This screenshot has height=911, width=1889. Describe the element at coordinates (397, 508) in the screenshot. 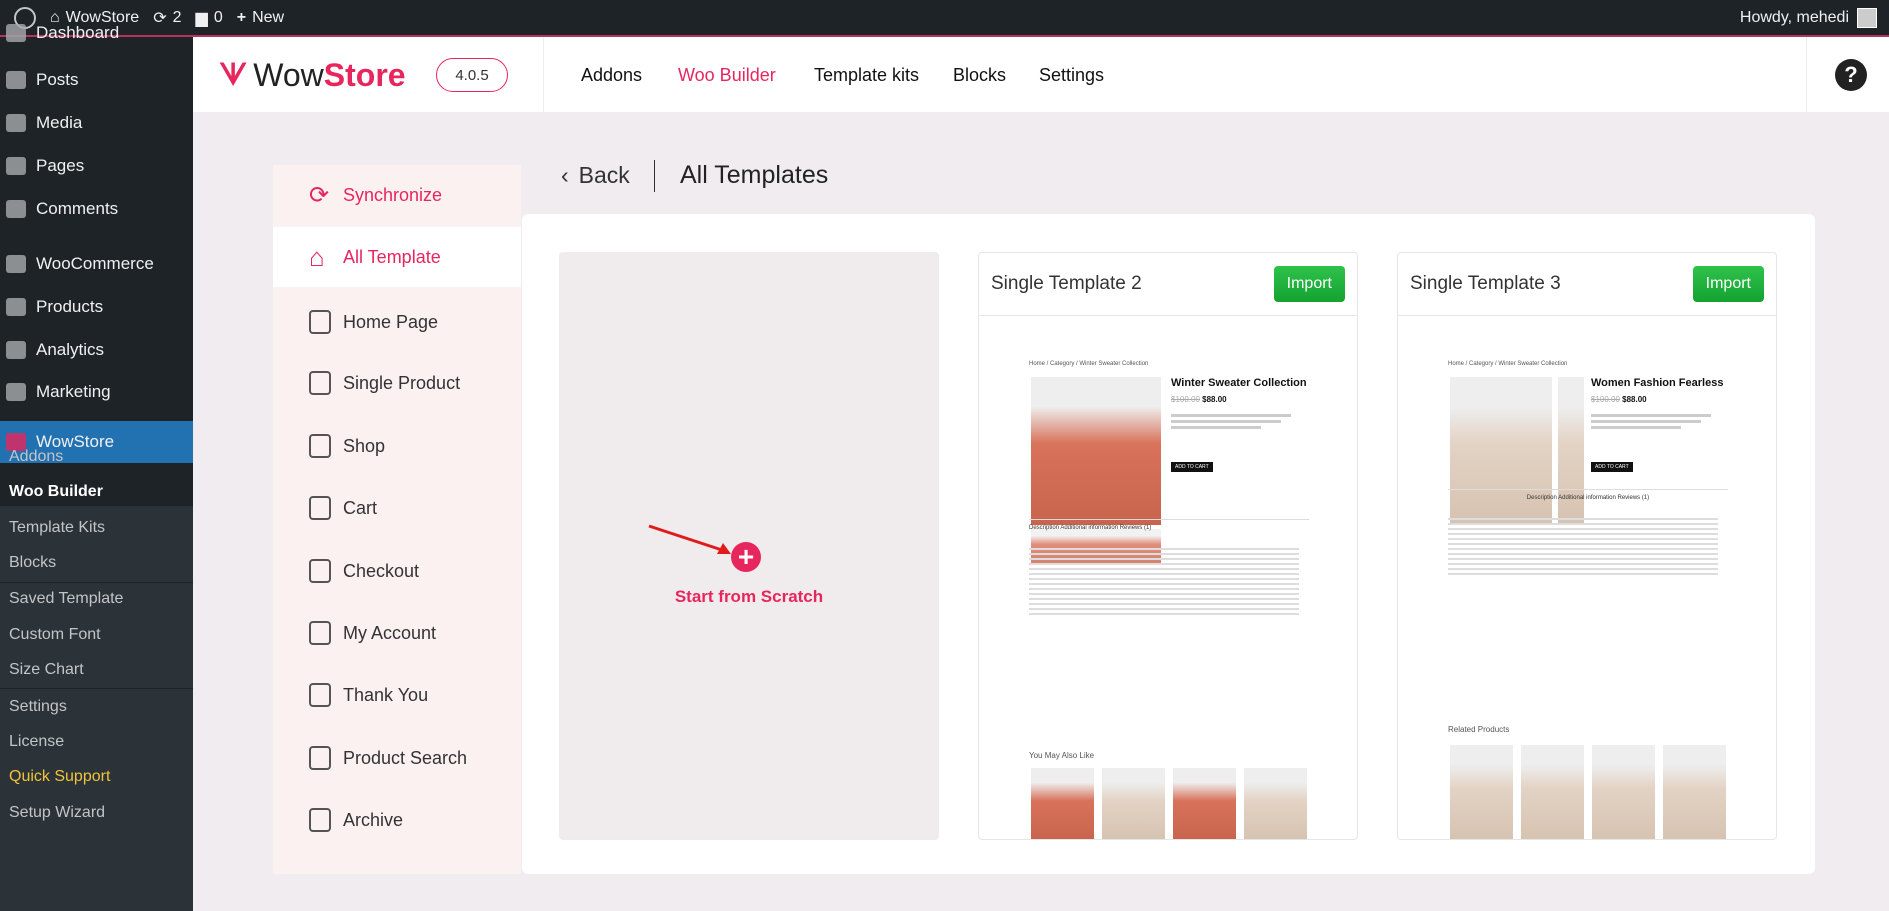

I see `nav-cart: Cart` at that location.